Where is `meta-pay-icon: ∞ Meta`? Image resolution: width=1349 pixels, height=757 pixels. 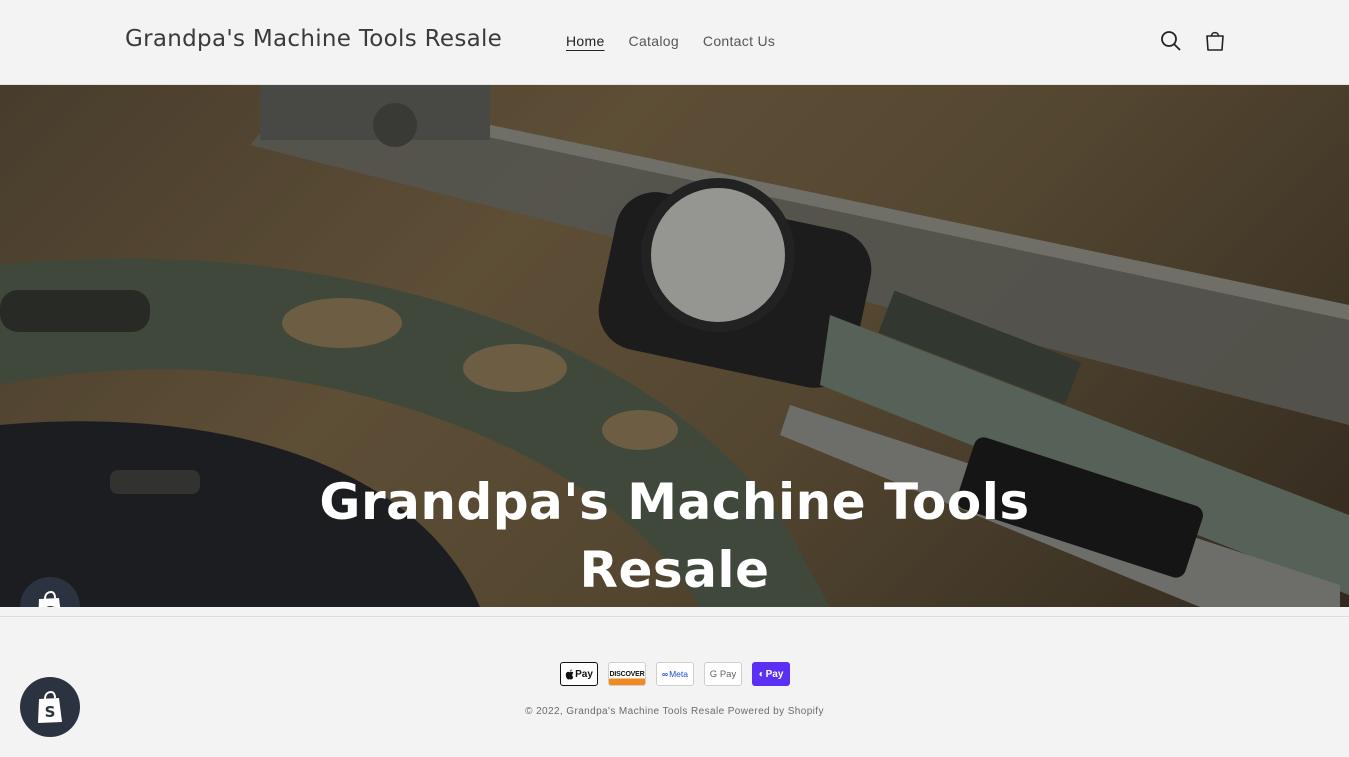
meta-pay-icon: ∞ Meta is located at coordinates (675, 674).